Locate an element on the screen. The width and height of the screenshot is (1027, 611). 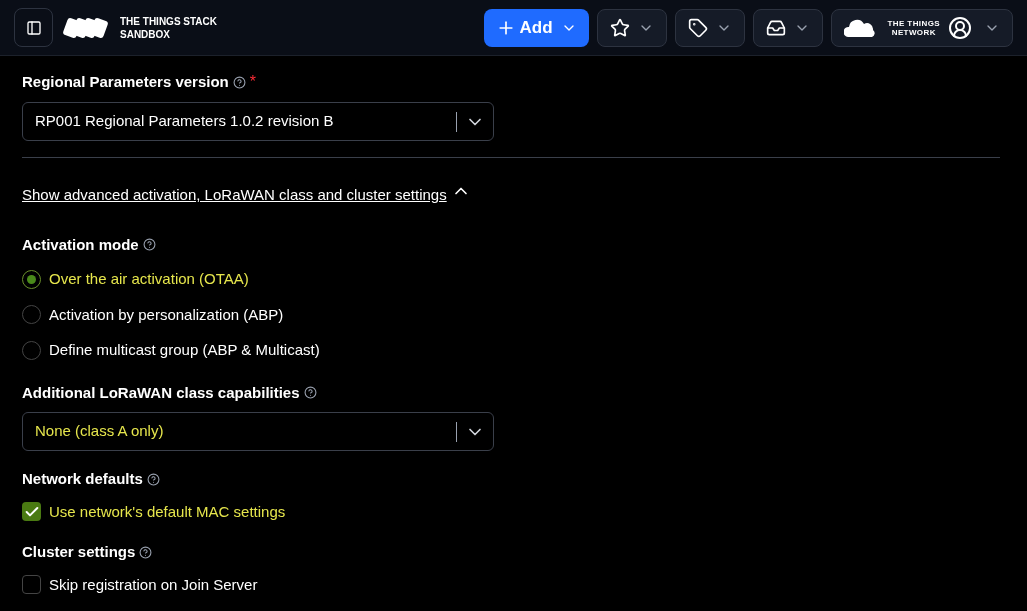
field-label: Network defaults is located at coordinates (82, 479).